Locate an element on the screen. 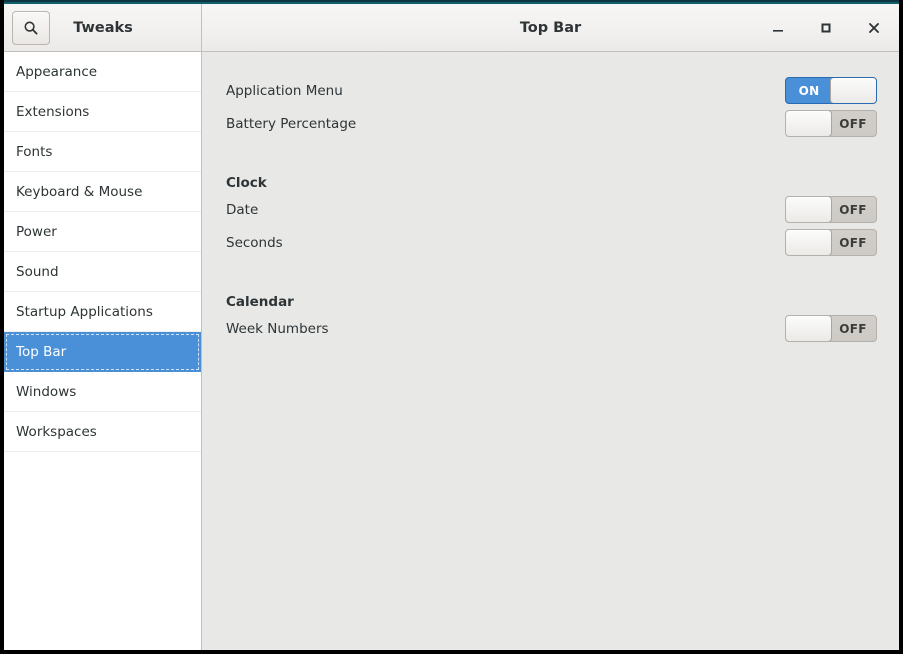 The height and width of the screenshot is (654, 903). search-button is located at coordinates (31, 27).